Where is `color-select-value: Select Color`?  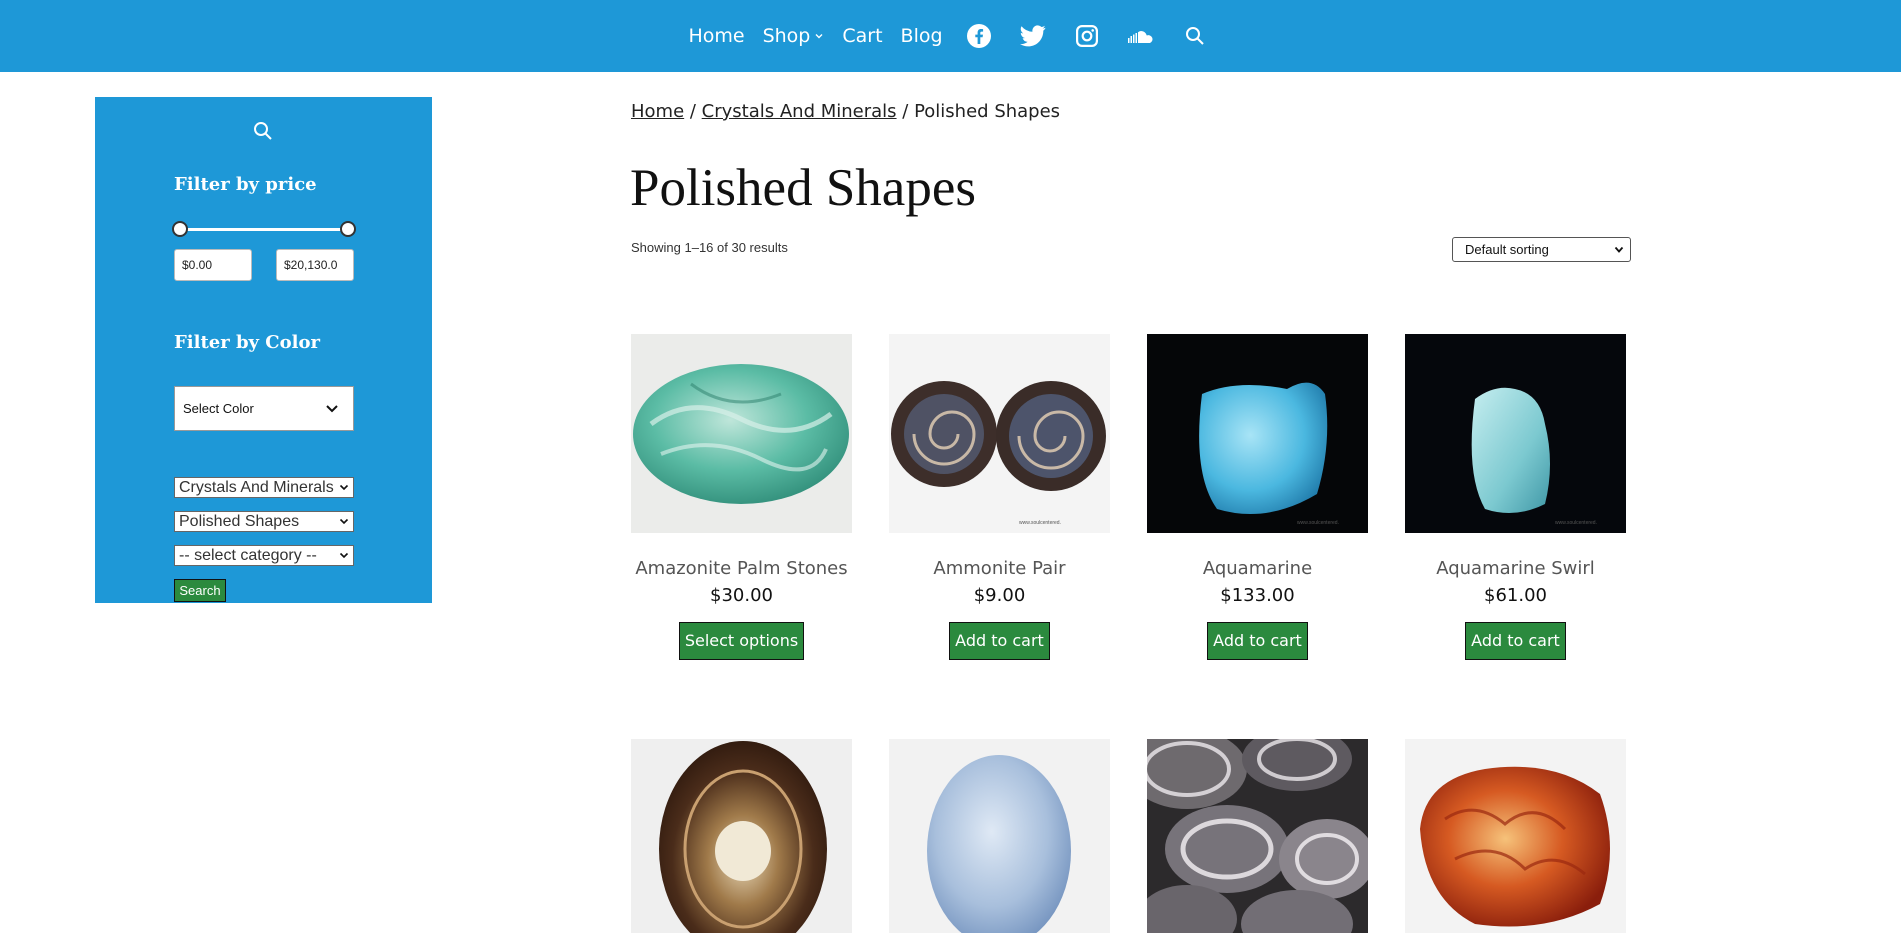
color-select-value: Select Color is located at coordinates (218, 408).